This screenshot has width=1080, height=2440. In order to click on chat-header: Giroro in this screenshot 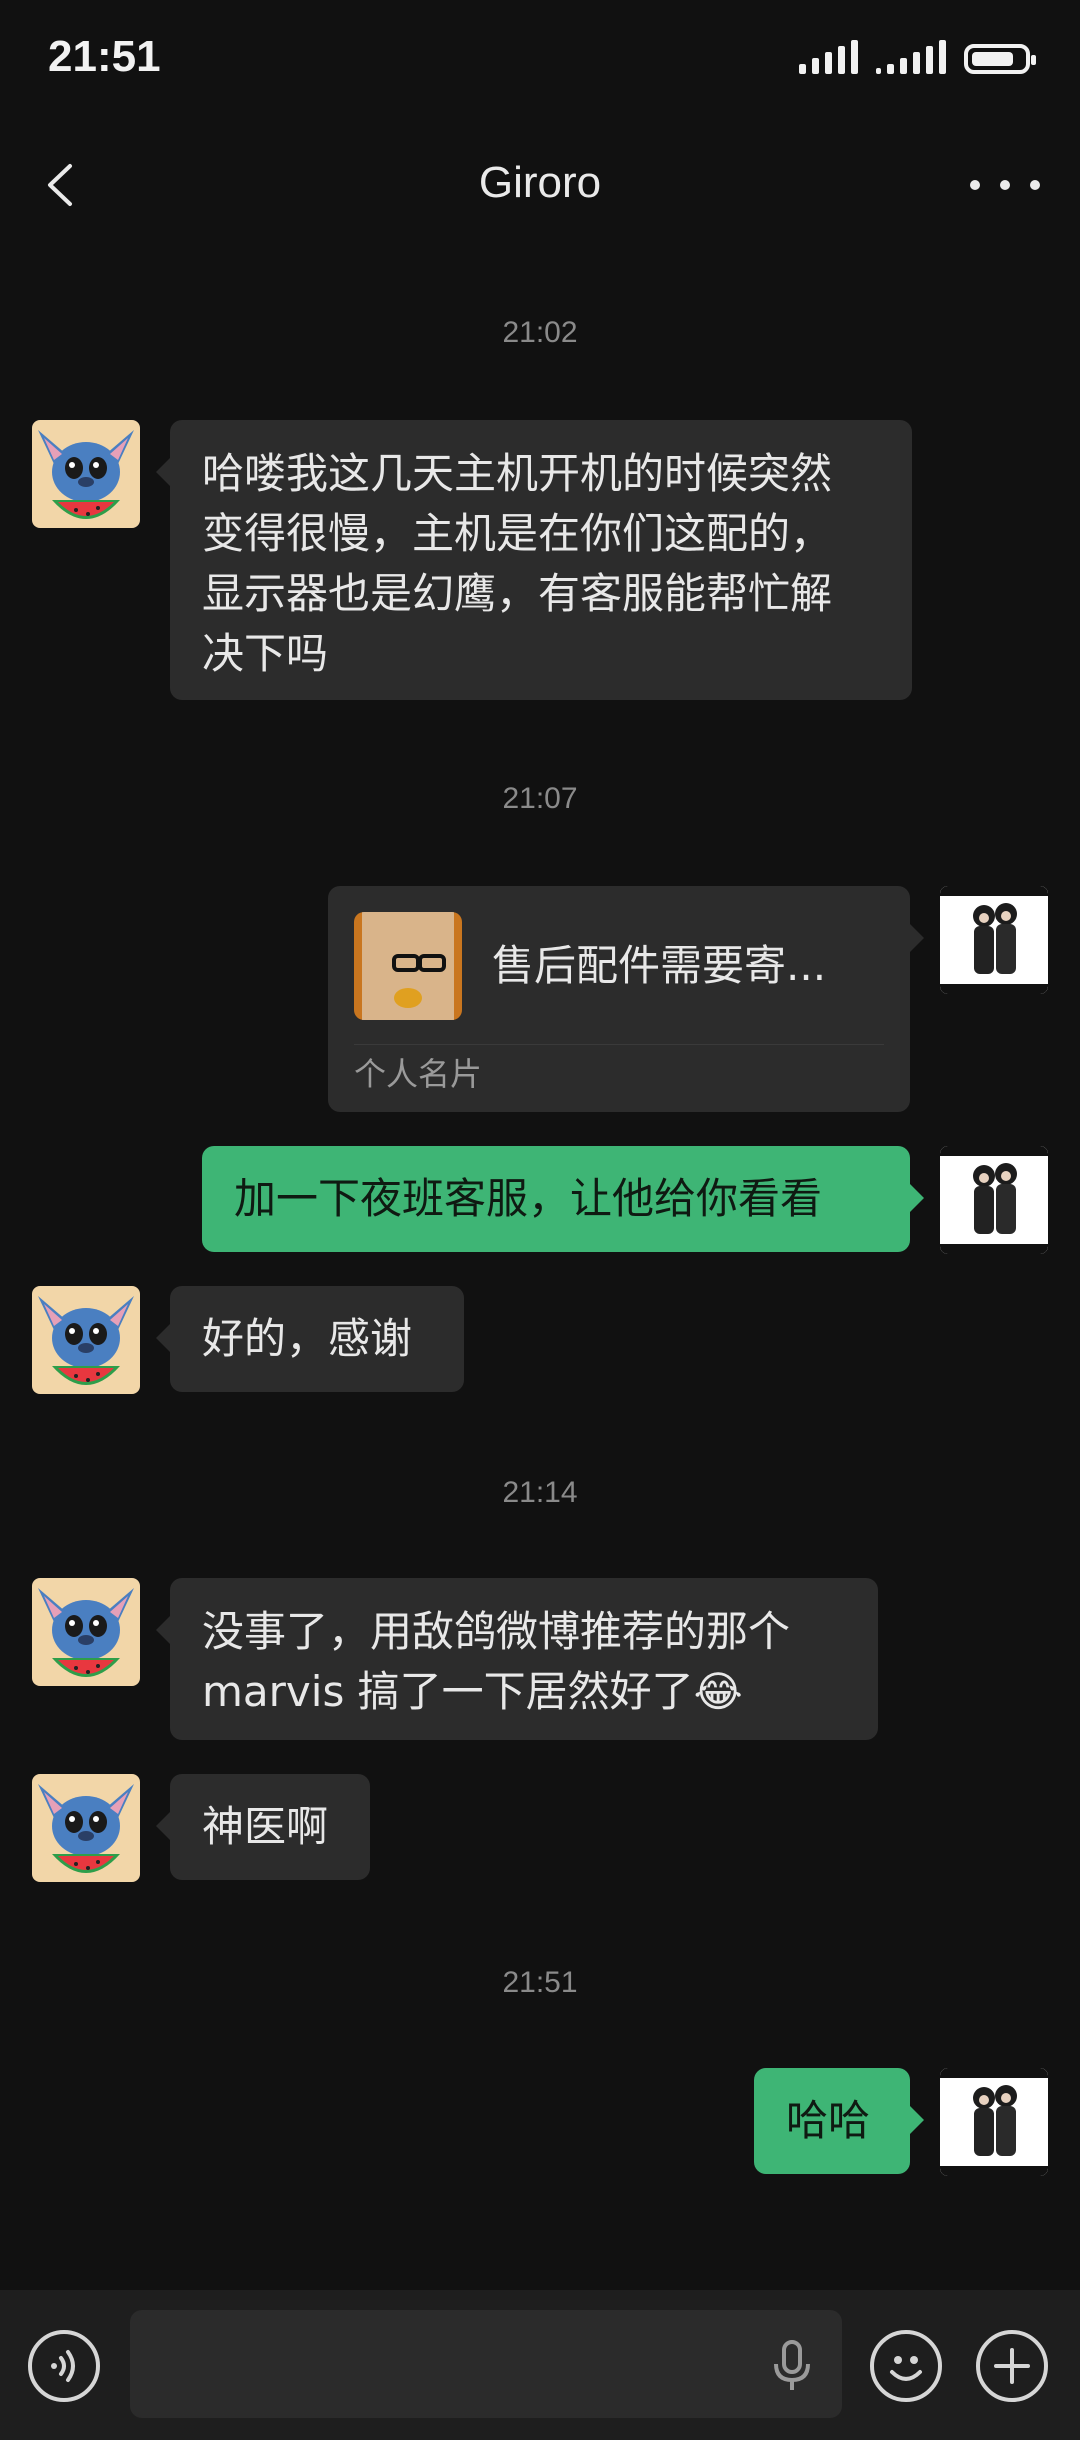, I will do `click(540, 185)`.